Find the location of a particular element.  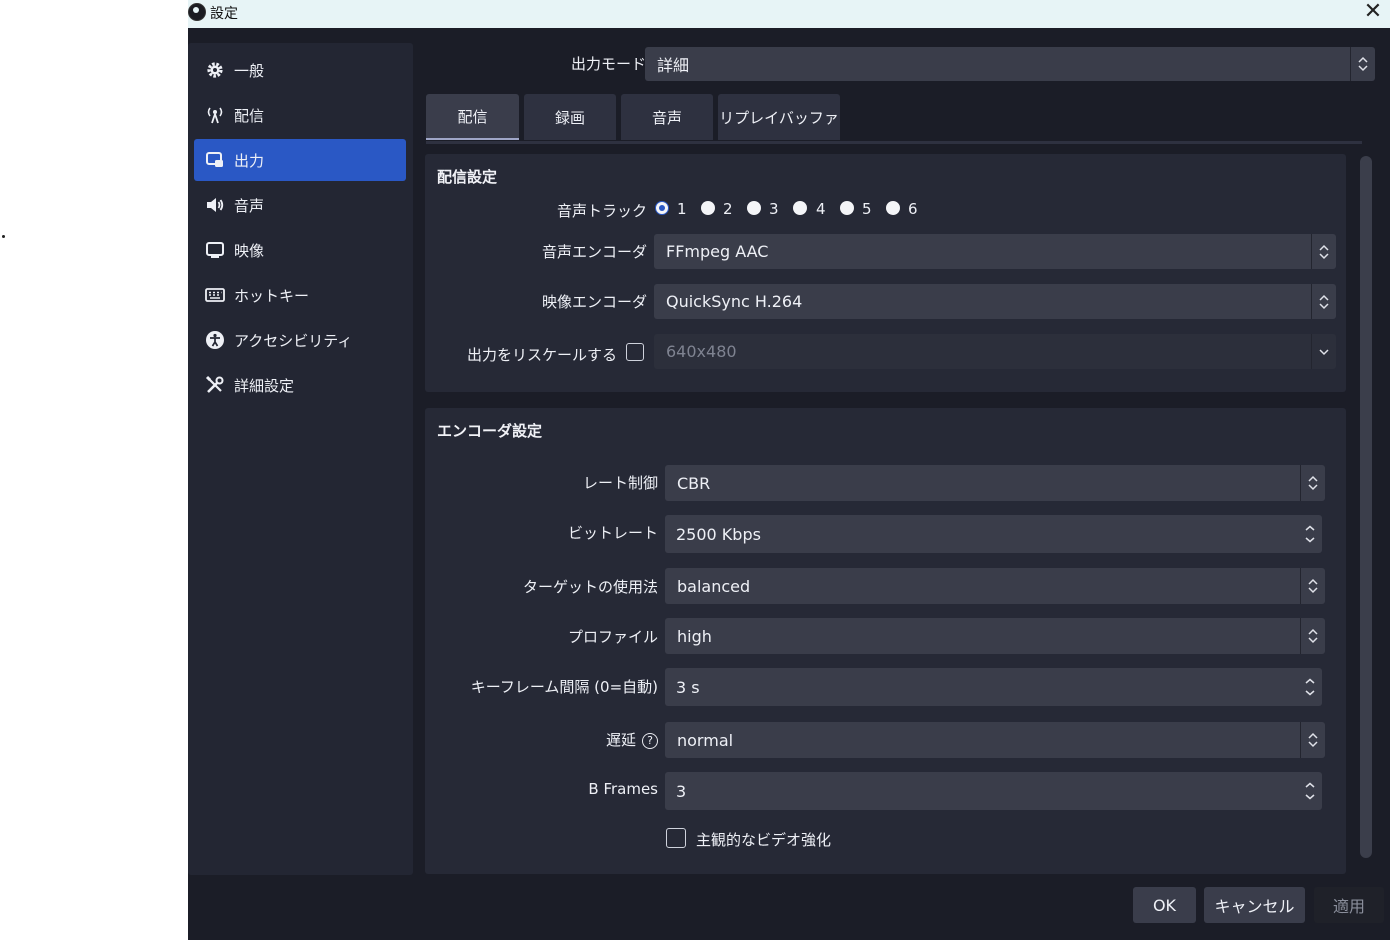

rate-control-select: CBR is located at coordinates (995, 483).